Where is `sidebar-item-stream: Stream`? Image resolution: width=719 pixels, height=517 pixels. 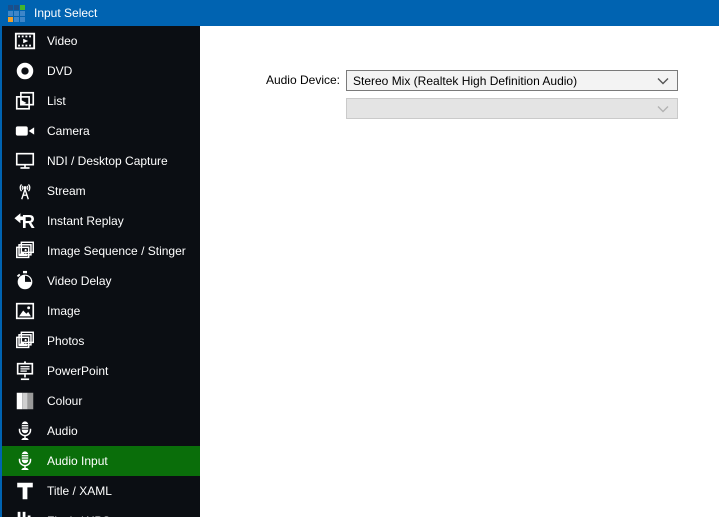
sidebar-item-stream: Stream is located at coordinates (101, 191).